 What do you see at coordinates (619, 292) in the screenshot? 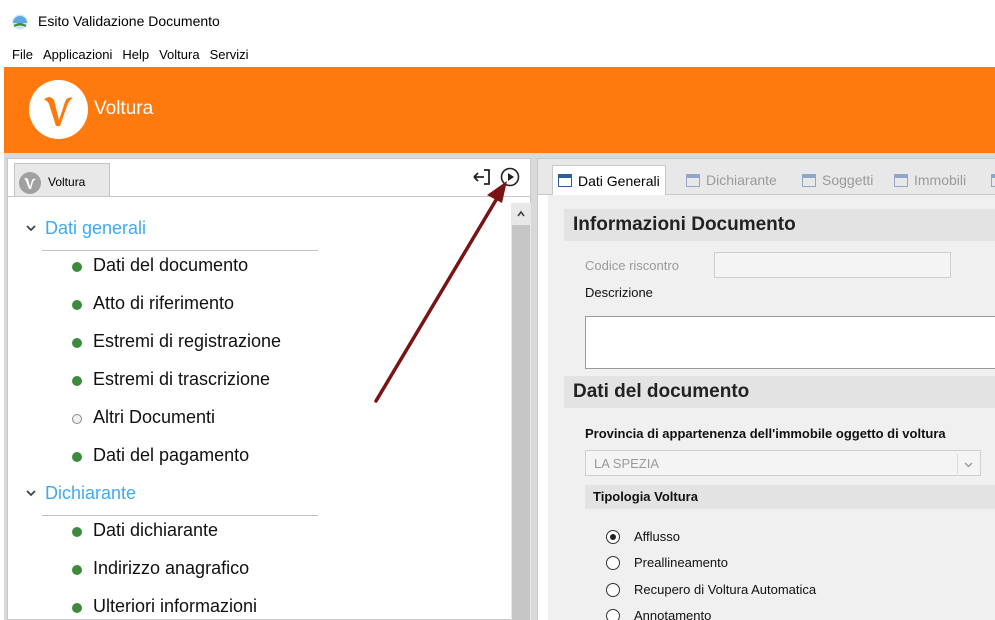
I see `descrizione-label: Descrizione` at bounding box center [619, 292].